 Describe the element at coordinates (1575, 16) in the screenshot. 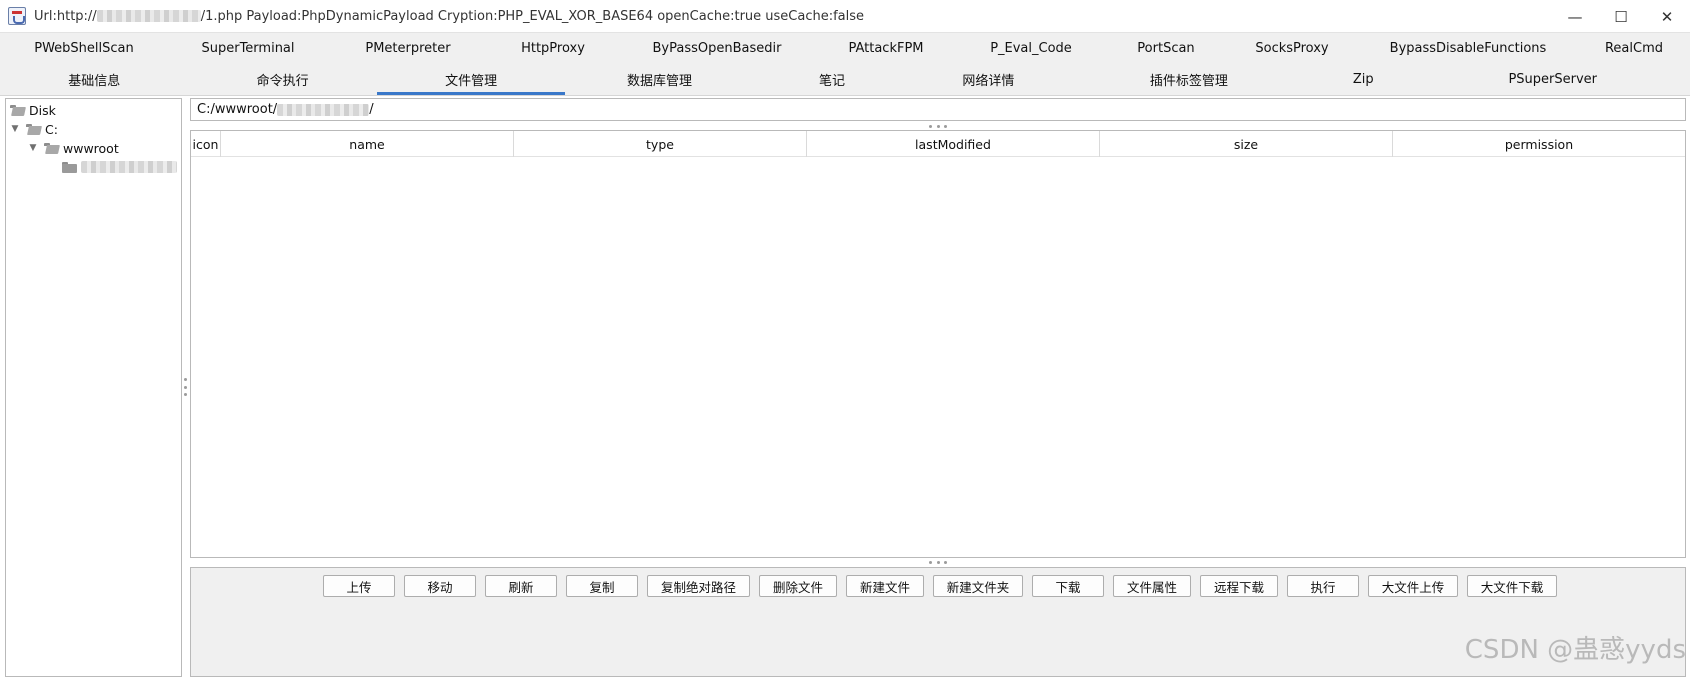

I see `minimize-button: —` at that location.